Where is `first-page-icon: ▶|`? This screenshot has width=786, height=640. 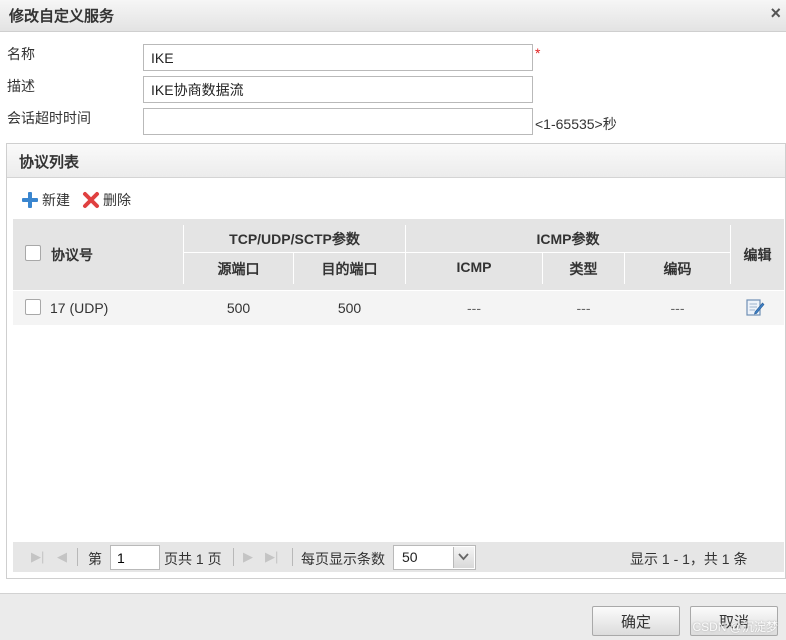
first-page-icon: ▶| is located at coordinates (37, 557).